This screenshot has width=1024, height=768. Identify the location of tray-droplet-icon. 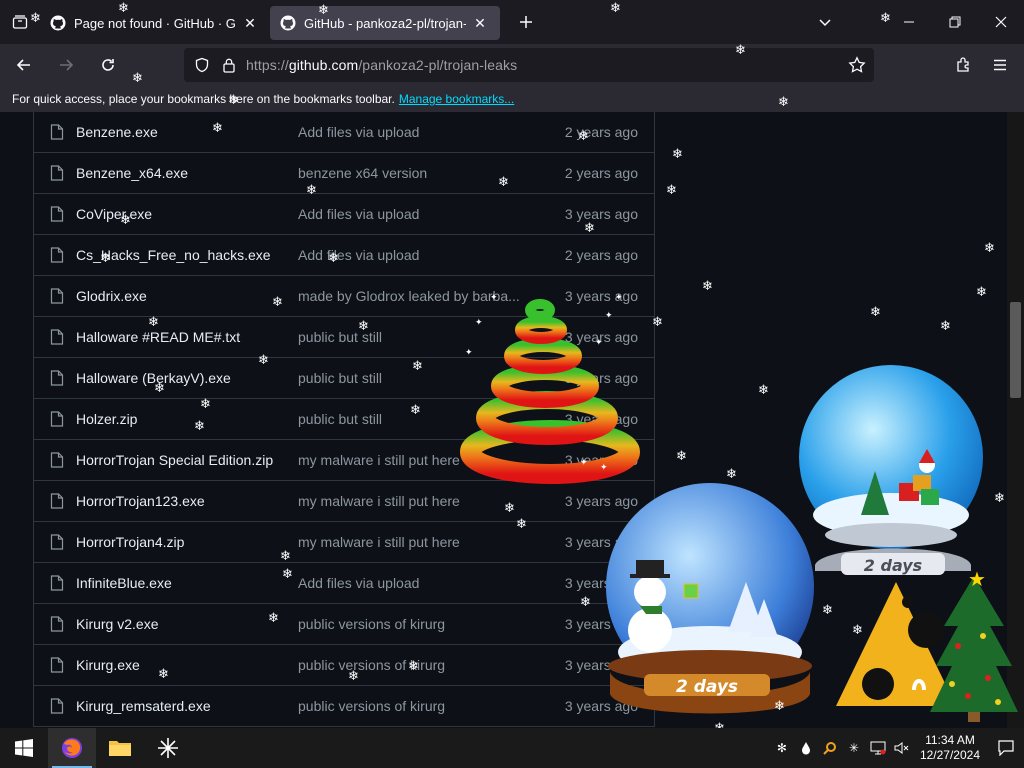
(806, 748).